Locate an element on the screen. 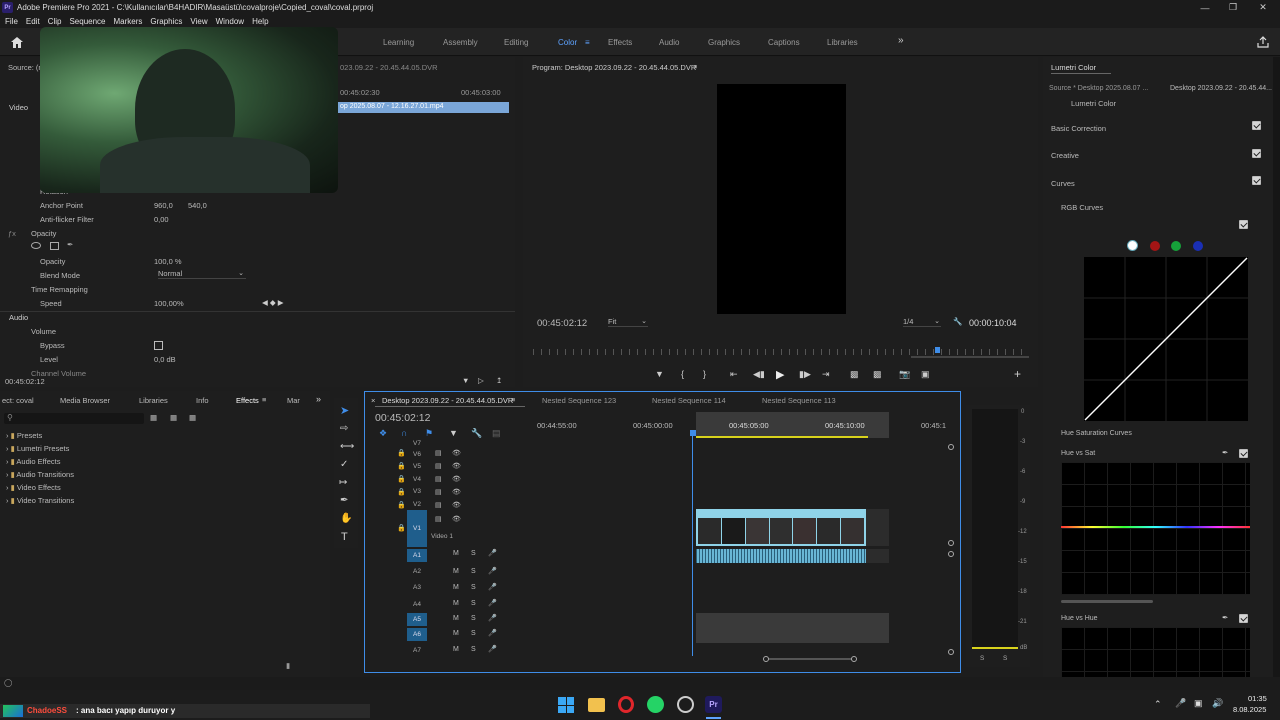  workspace-assembly: Assembly is located at coordinates (460, 42).